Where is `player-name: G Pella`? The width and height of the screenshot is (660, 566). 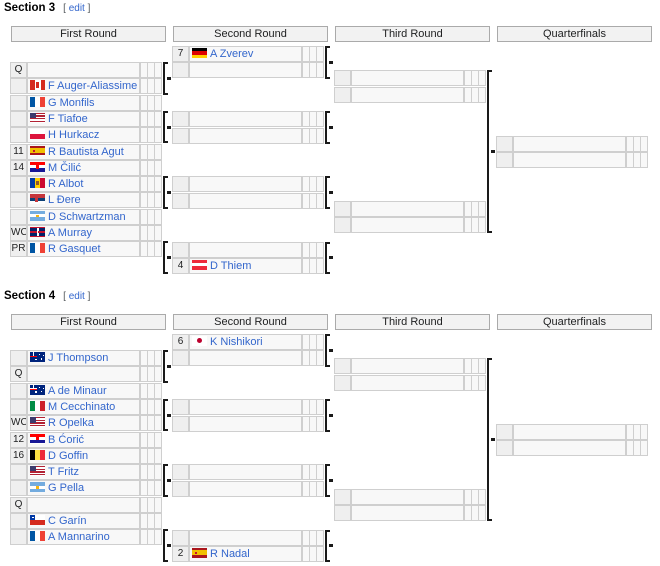
player-name: G Pella is located at coordinates (66, 488).